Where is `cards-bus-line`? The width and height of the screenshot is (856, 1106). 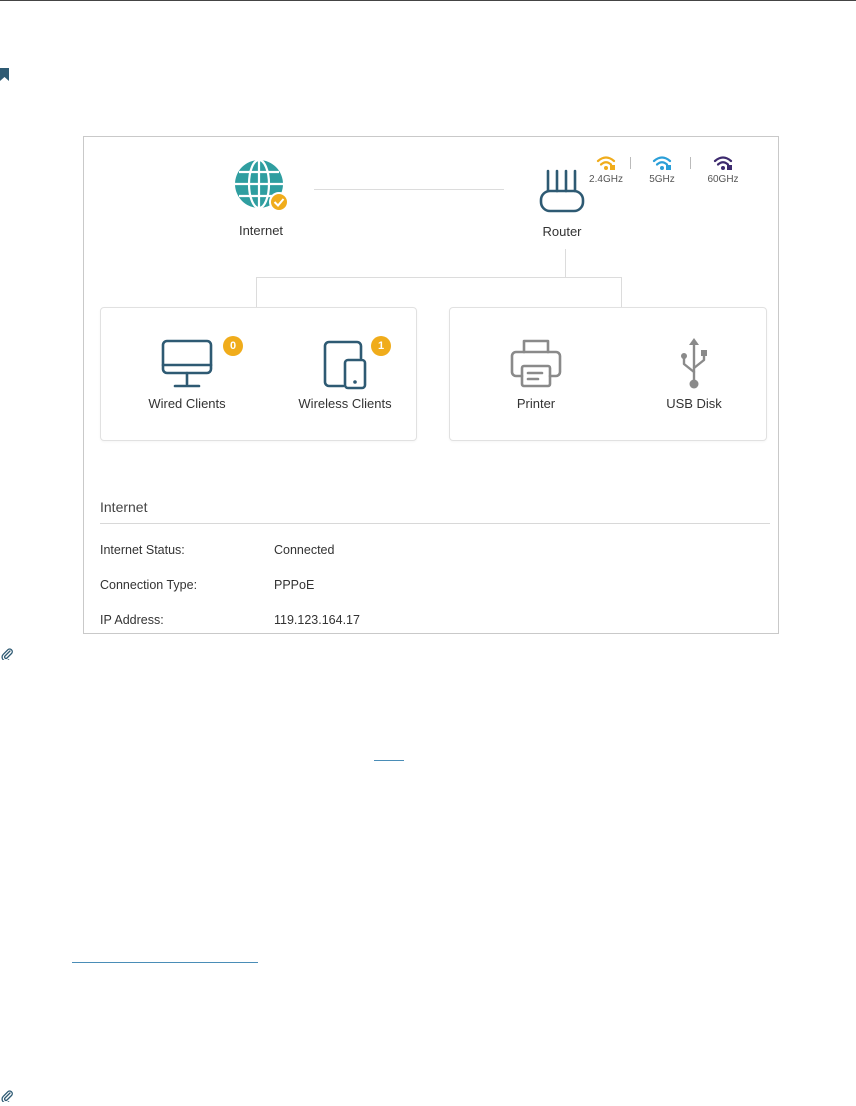 cards-bus-line is located at coordinates (439, 277).